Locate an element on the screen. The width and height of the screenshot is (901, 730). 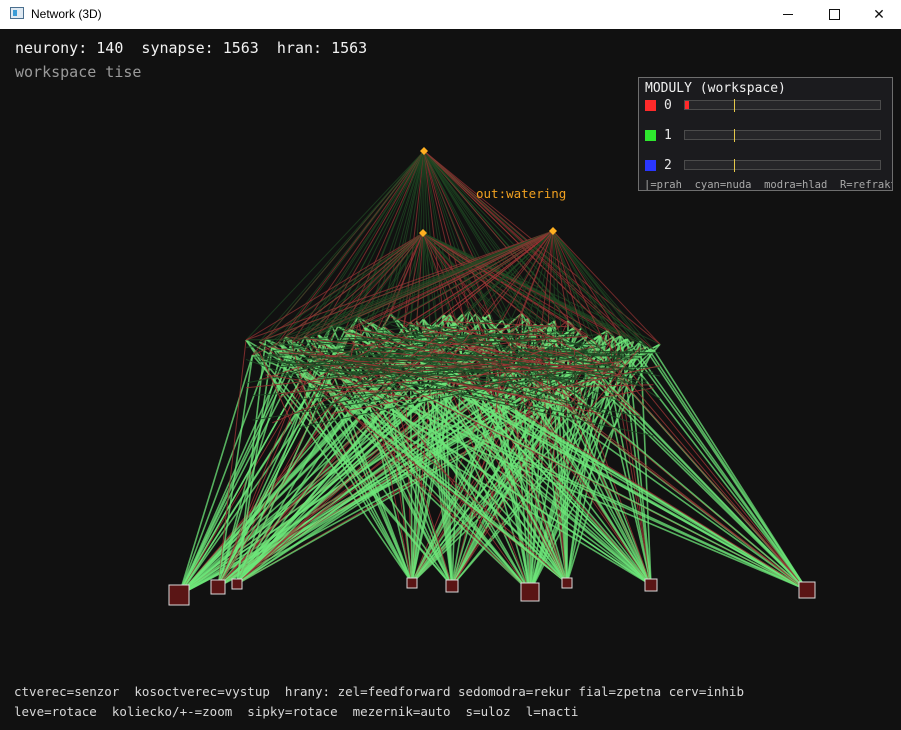
module-id: 0 is located at coordinates (668, 105).